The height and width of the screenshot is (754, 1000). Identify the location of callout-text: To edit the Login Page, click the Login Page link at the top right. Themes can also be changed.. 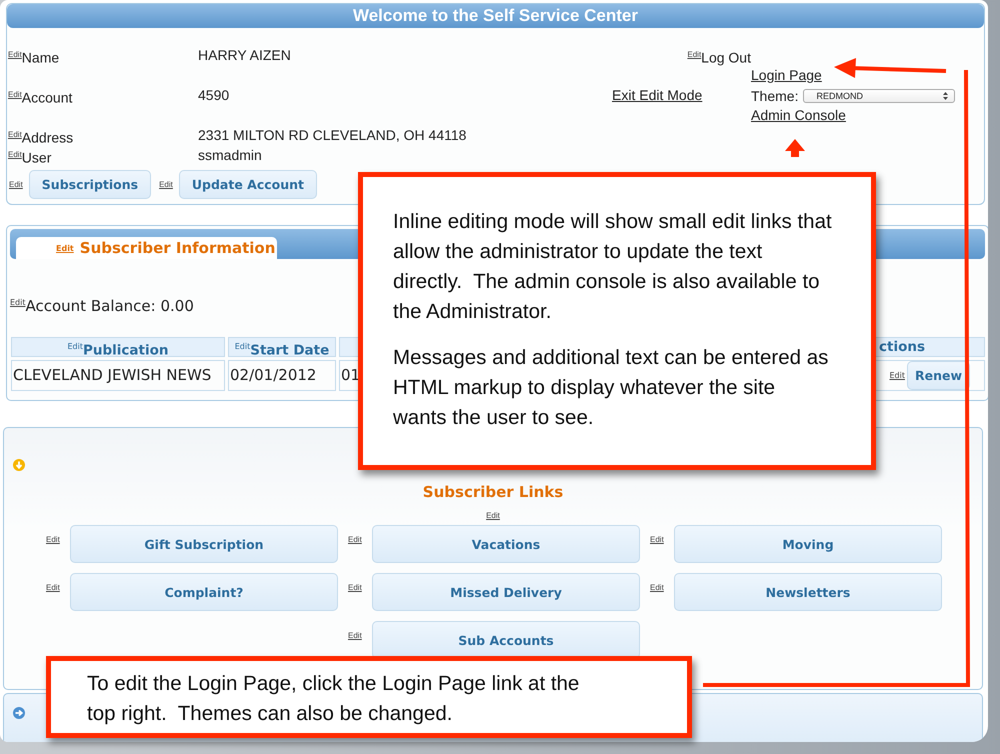
(333, 699).